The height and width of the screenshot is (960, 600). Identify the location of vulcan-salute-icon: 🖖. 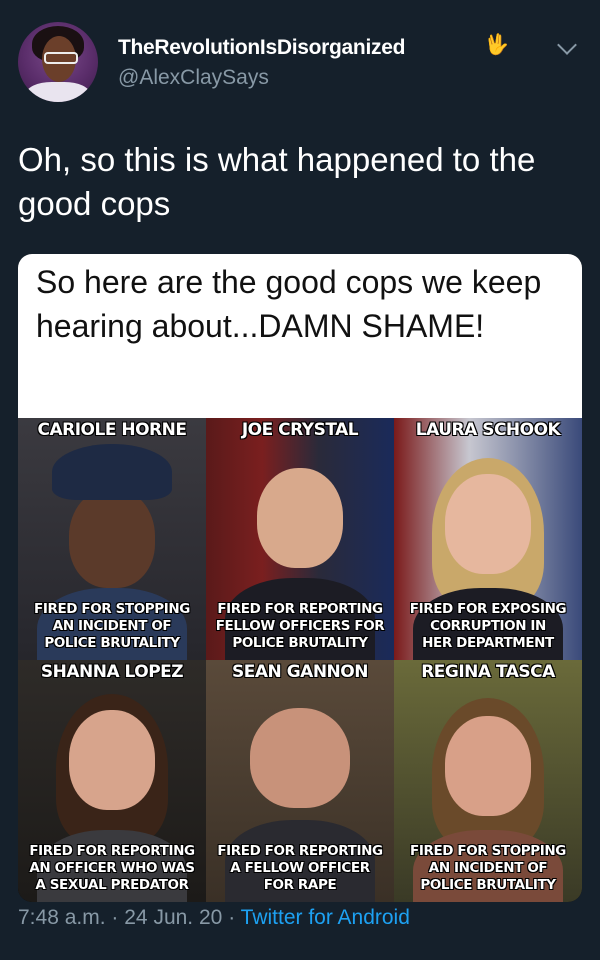
(496, 45).